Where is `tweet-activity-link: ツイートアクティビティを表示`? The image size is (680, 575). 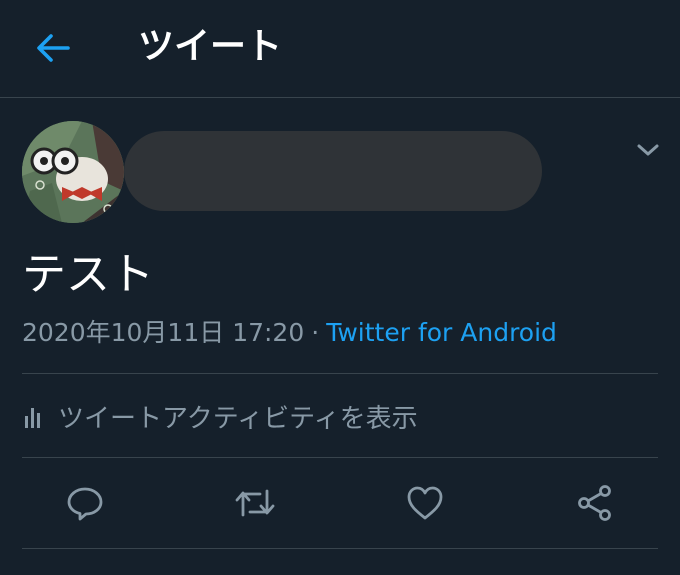
tweet-activity-link: ツイートアクティビティを表示 is located at coordinates (220, 416).